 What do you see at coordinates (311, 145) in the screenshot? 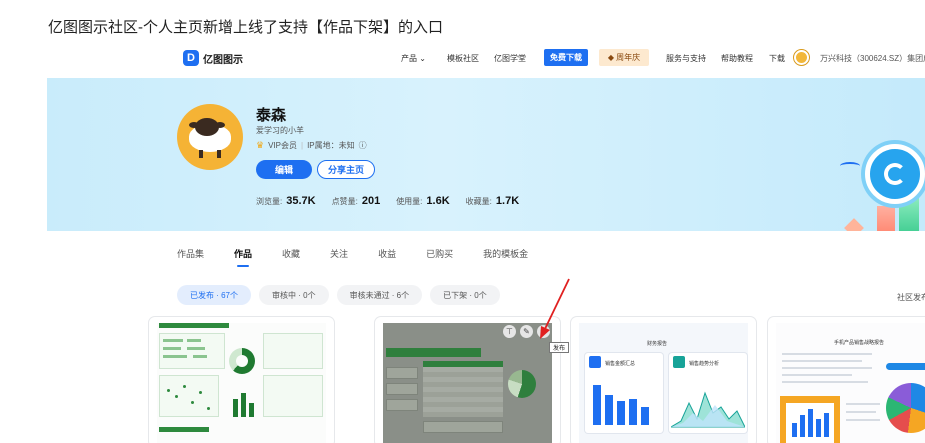
I see `profile-meta: ♛ VIP会员 | IP属地：未知 ⓘ` at bounding box center [311, 145].